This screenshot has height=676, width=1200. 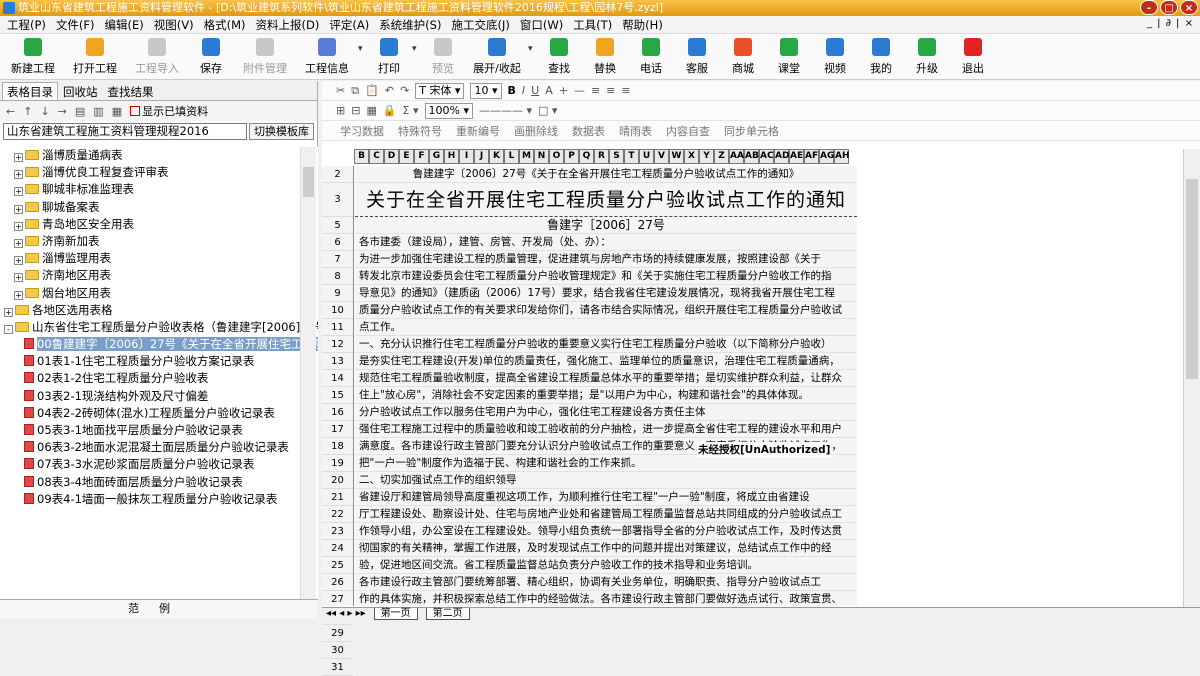 I want to click on grid-icon: ▦, so click(x=117, y=111).